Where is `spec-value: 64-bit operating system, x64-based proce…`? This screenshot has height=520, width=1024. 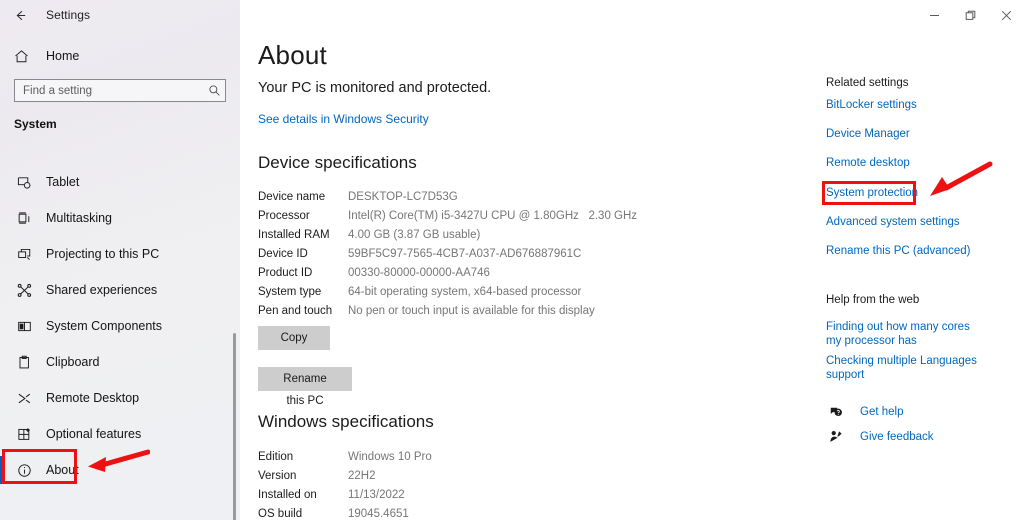 spec-value: 64-bit operating system, x64-based proce… is located at coordinates (465, 291).